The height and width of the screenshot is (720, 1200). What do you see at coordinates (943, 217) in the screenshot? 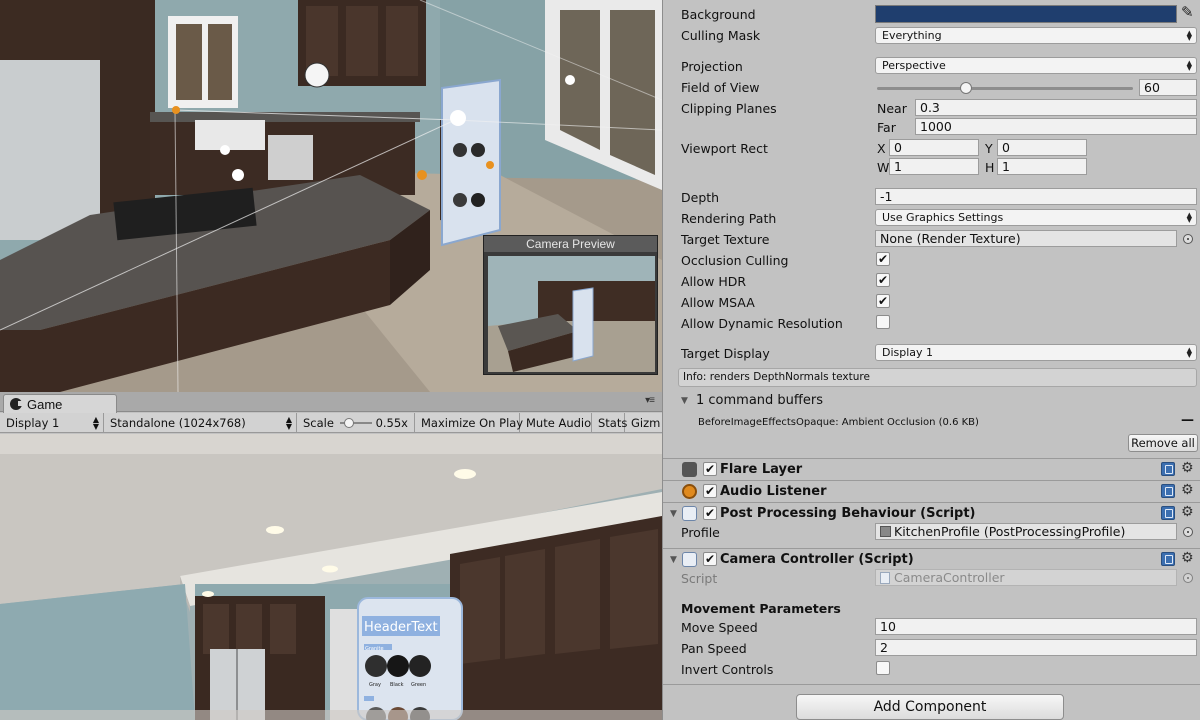
I see `rendering-path-value: Use Graphics Settings` at bounding box center [943, 217].